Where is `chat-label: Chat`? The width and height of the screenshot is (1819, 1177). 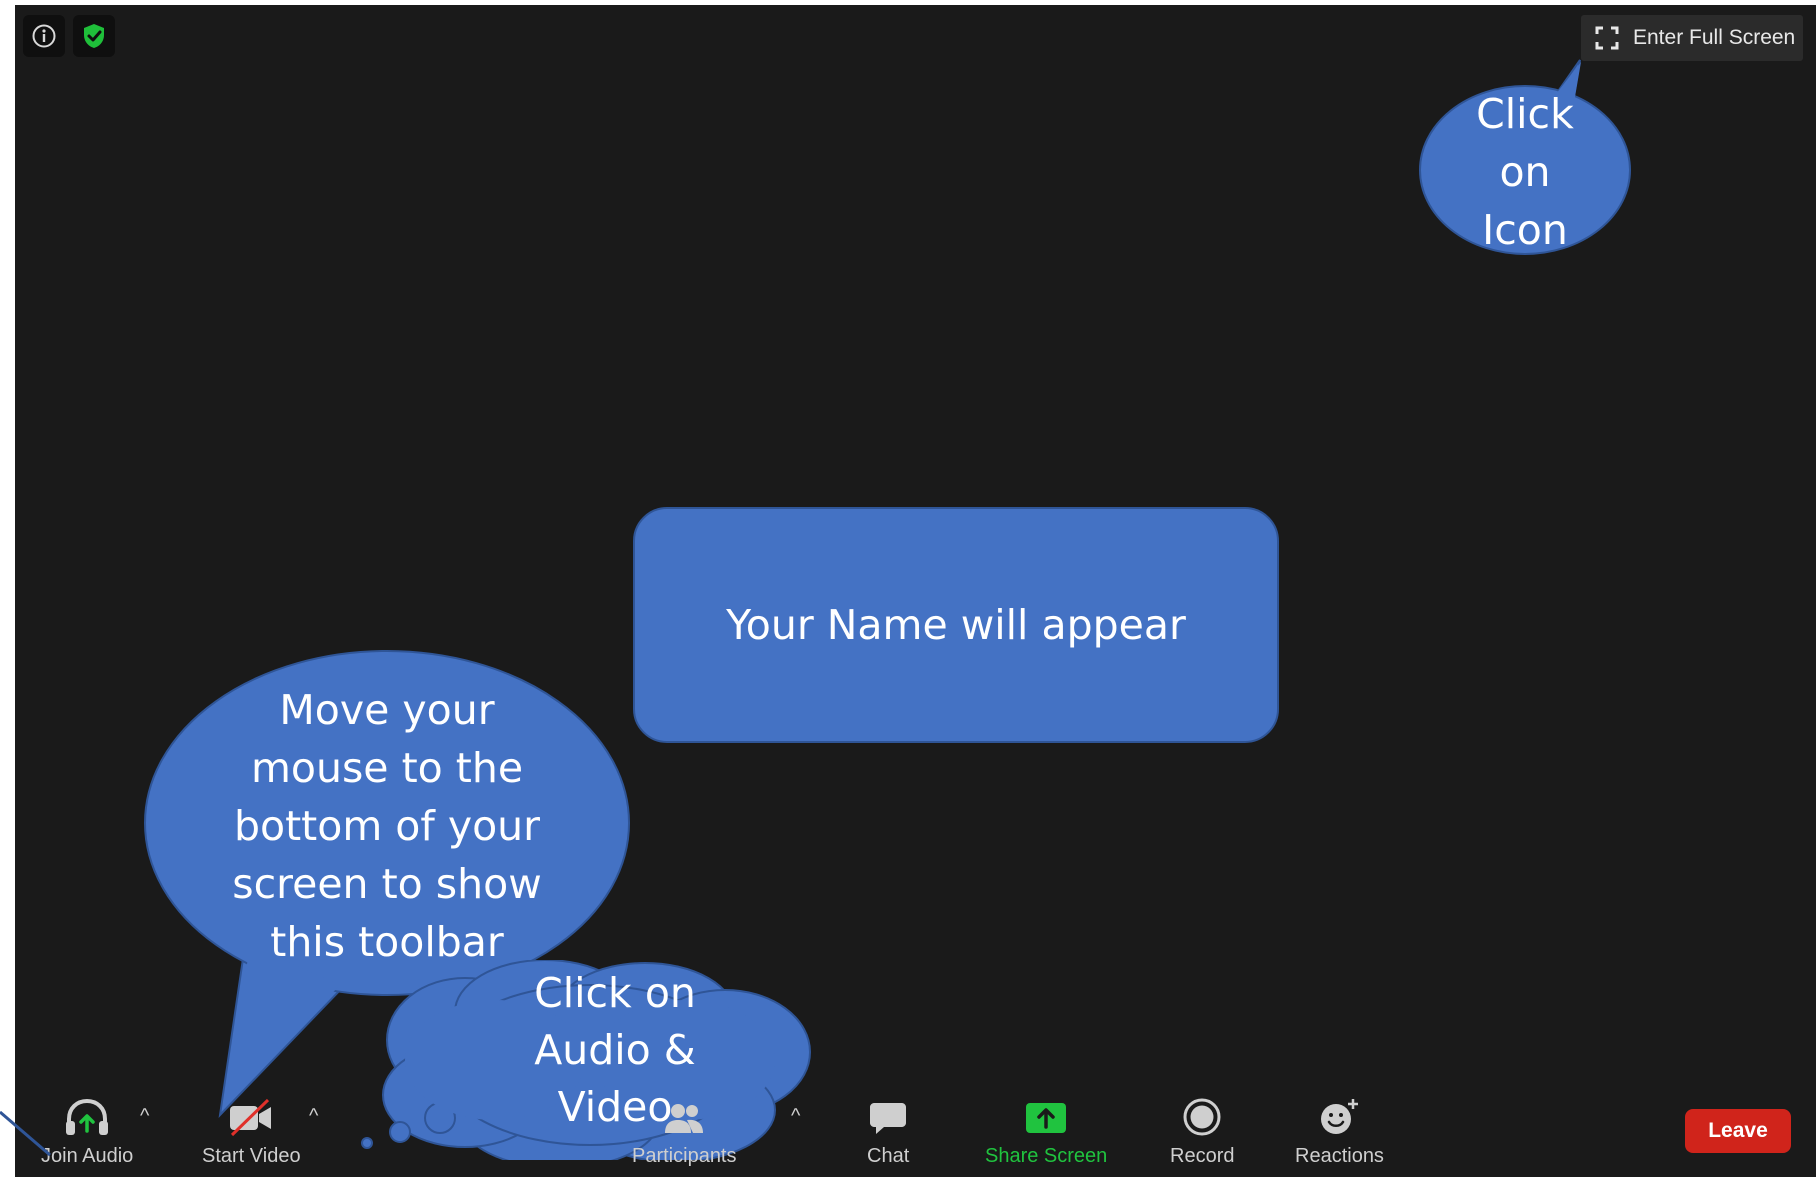 chat-label: Chat is located at coordinates (888, 1156).